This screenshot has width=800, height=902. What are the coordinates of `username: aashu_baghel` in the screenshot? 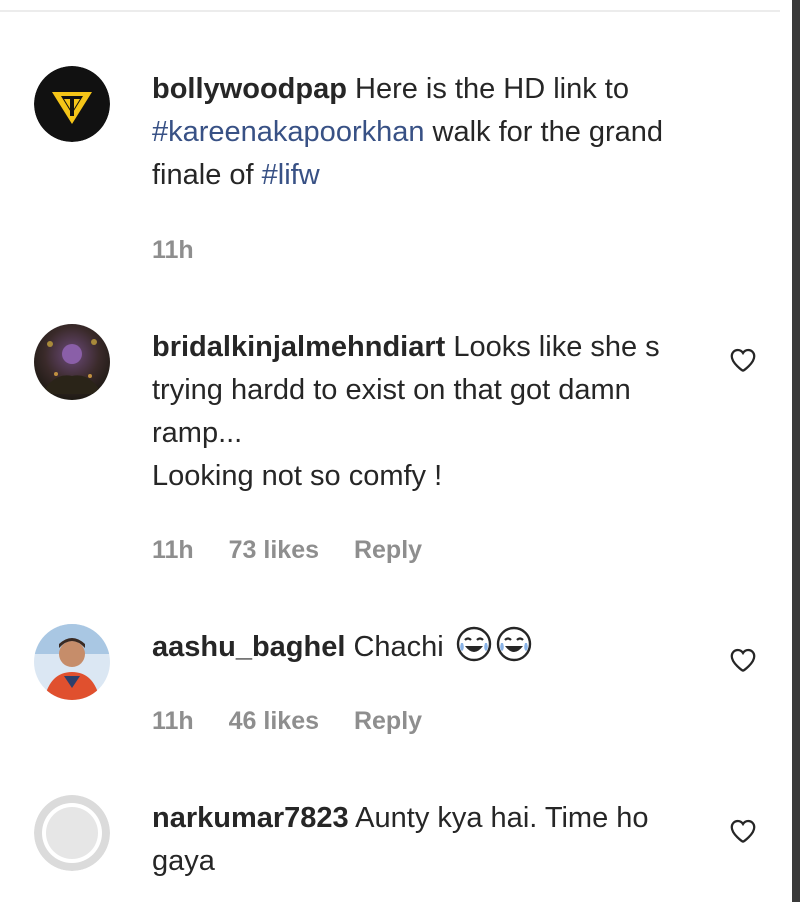 It's located at (248, 647).